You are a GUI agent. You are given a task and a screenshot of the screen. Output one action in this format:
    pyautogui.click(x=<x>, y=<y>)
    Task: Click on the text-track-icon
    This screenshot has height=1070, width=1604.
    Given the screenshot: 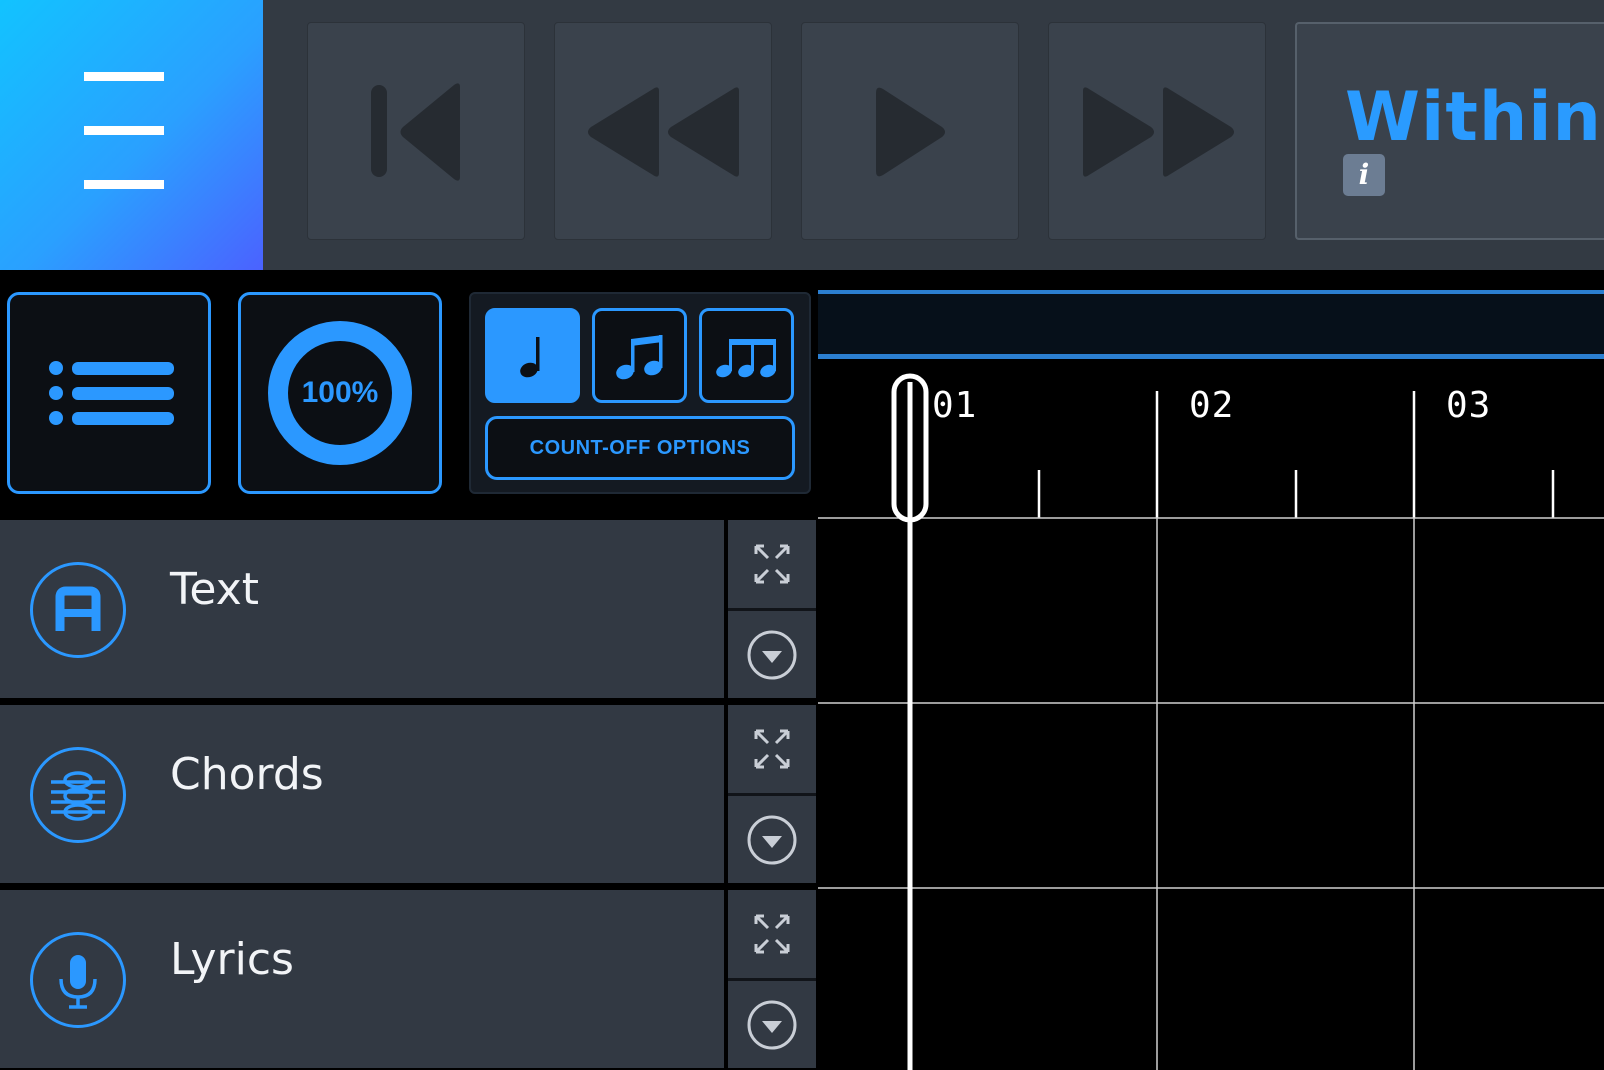 What is the action you would take?
    pyautogui.click(x=78, y=610)
    